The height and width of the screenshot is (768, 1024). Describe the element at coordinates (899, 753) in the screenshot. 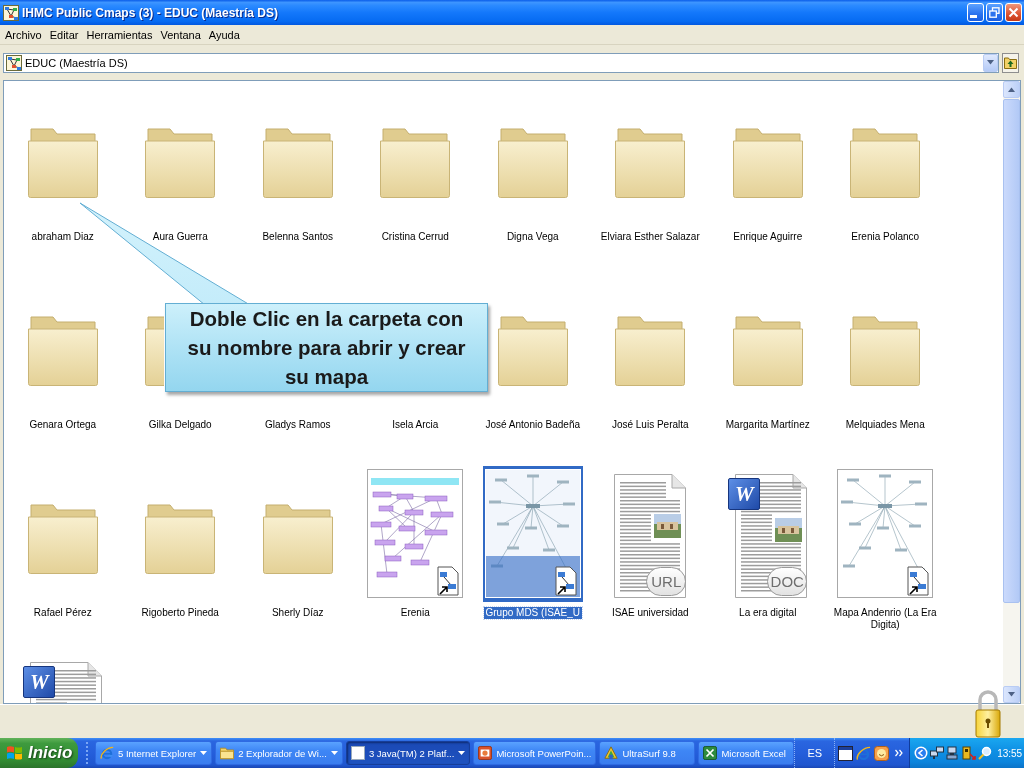

I see `chevron-icon` at that location.